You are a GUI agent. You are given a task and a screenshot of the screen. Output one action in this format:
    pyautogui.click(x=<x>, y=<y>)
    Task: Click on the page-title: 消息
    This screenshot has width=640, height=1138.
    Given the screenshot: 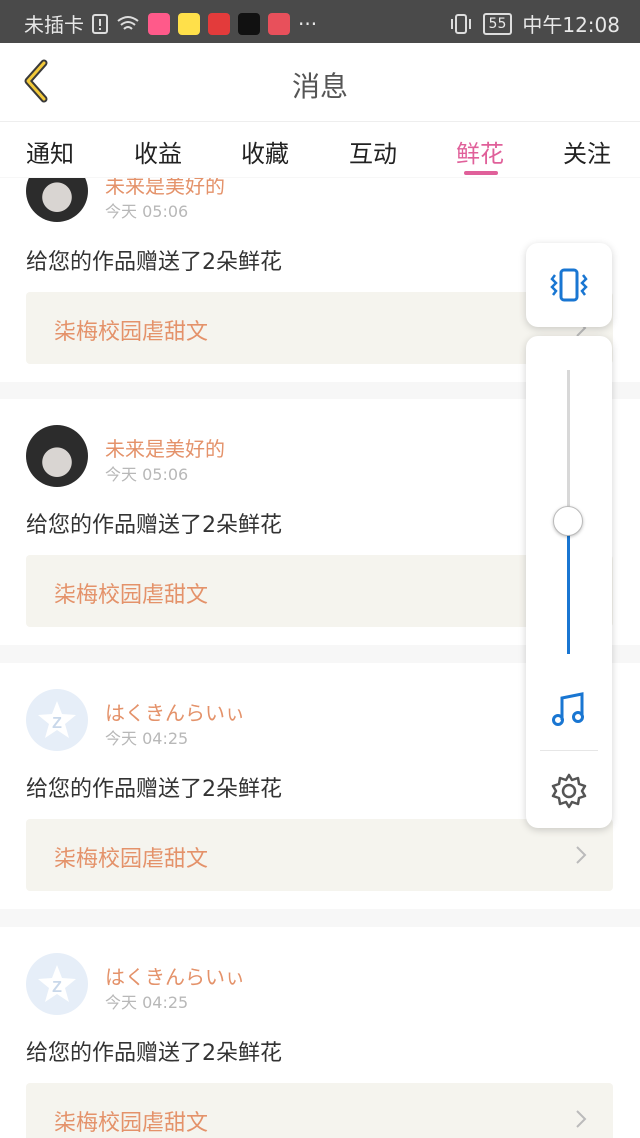 What is the action you would take?
    pyautogui.click(x=319, y=86)
    